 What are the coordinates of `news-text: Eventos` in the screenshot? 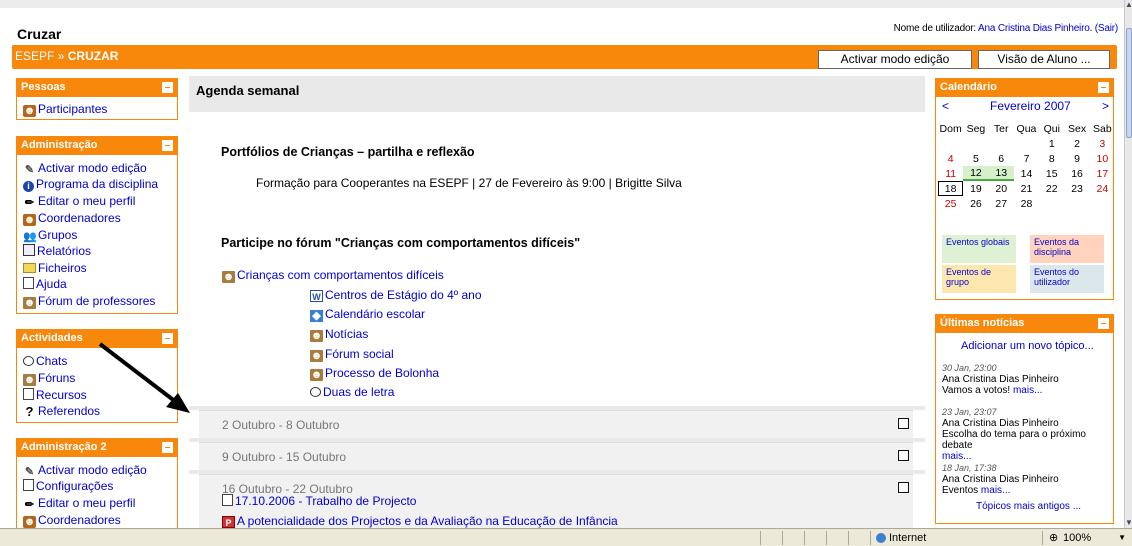 It's located at (960, 490).